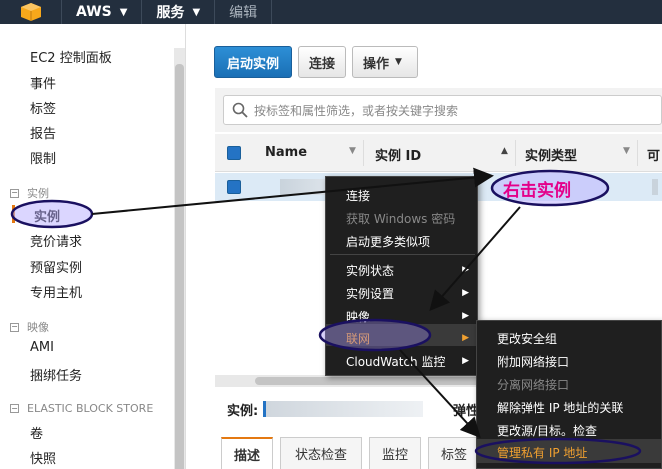 This screenshot has width=662, height=469. Describe the element at coordinates (38, 327) in the screenshot. I see `sidebar-section-label: 映像` at that location.